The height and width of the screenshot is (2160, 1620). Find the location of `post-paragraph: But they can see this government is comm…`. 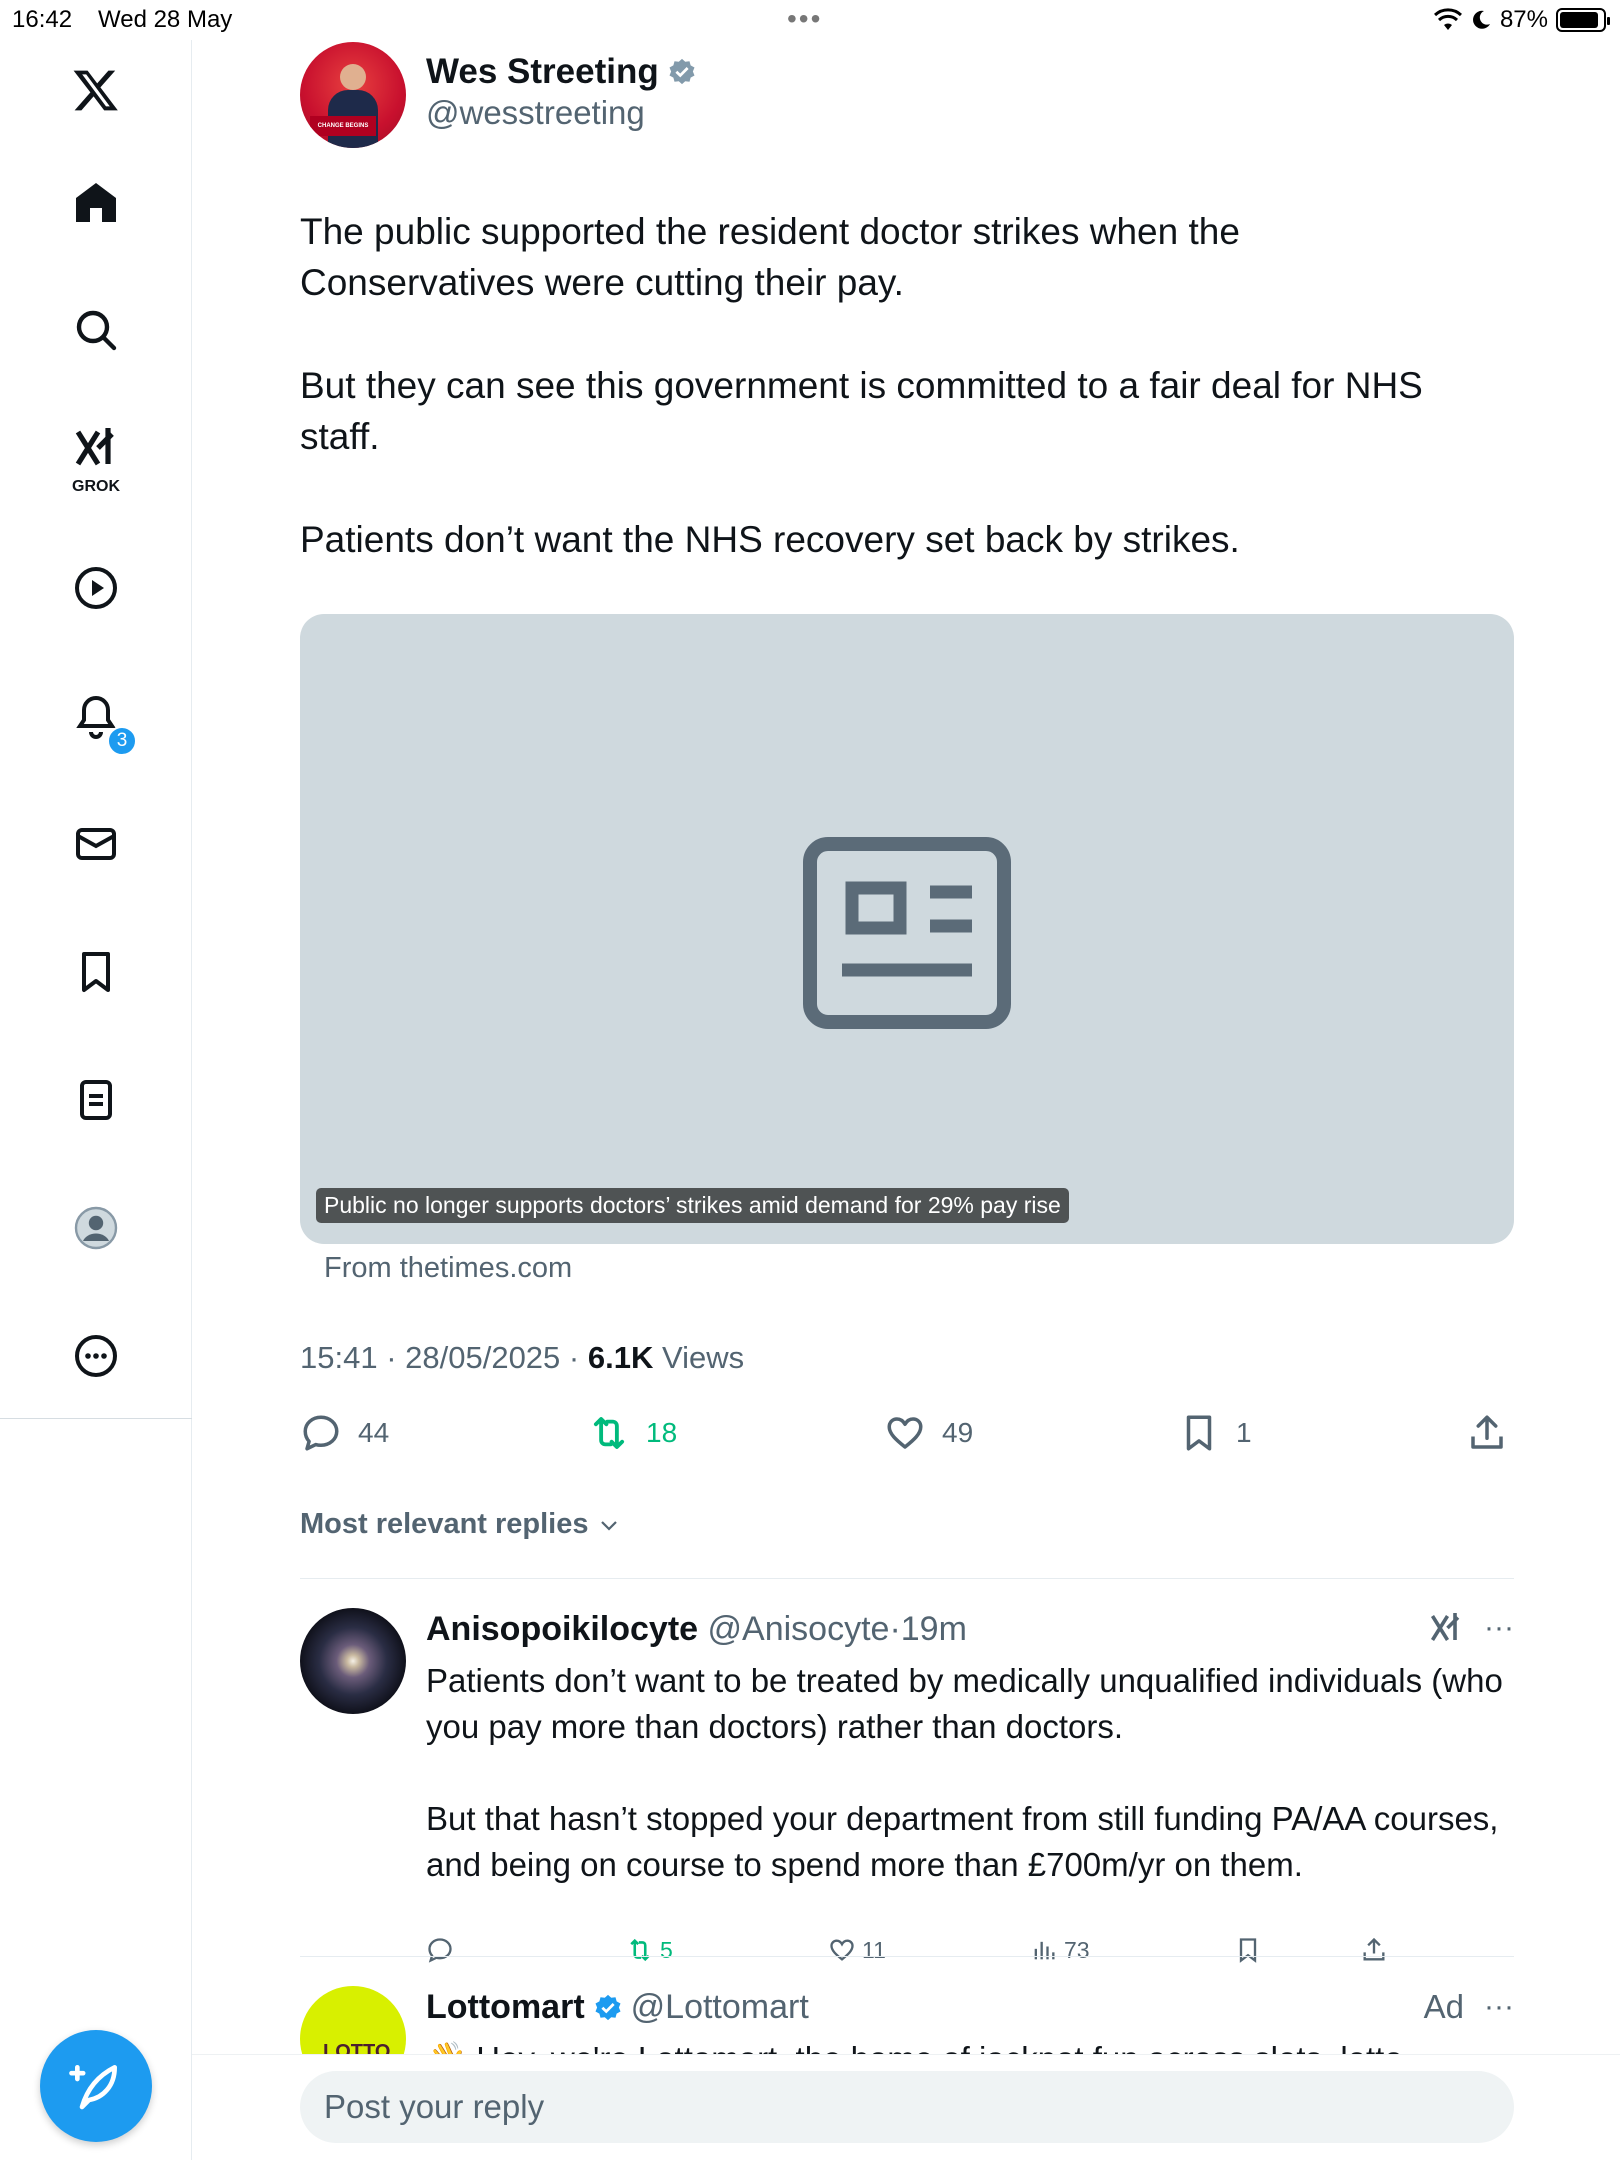

post-paragraph: But they can see this government is comm… is located at coordinates (861, 411).